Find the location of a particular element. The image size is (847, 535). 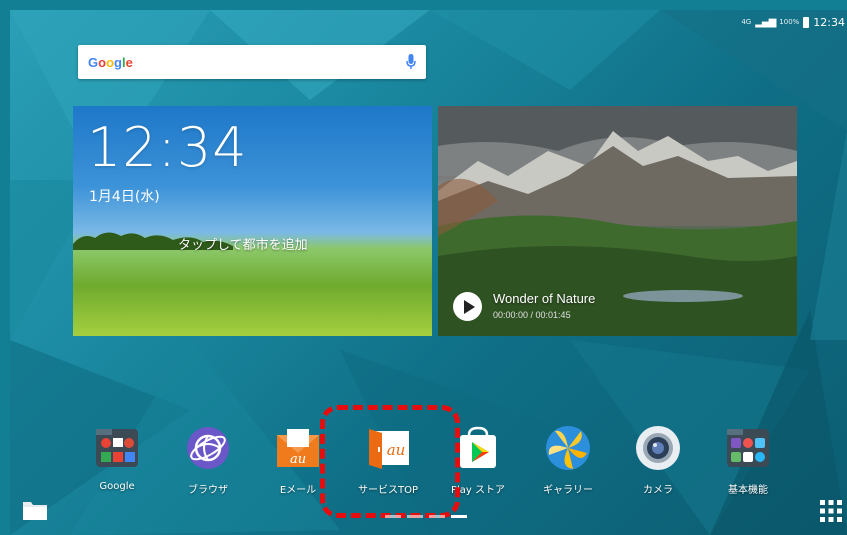

page-indicator is located at coordinates (426, 516).